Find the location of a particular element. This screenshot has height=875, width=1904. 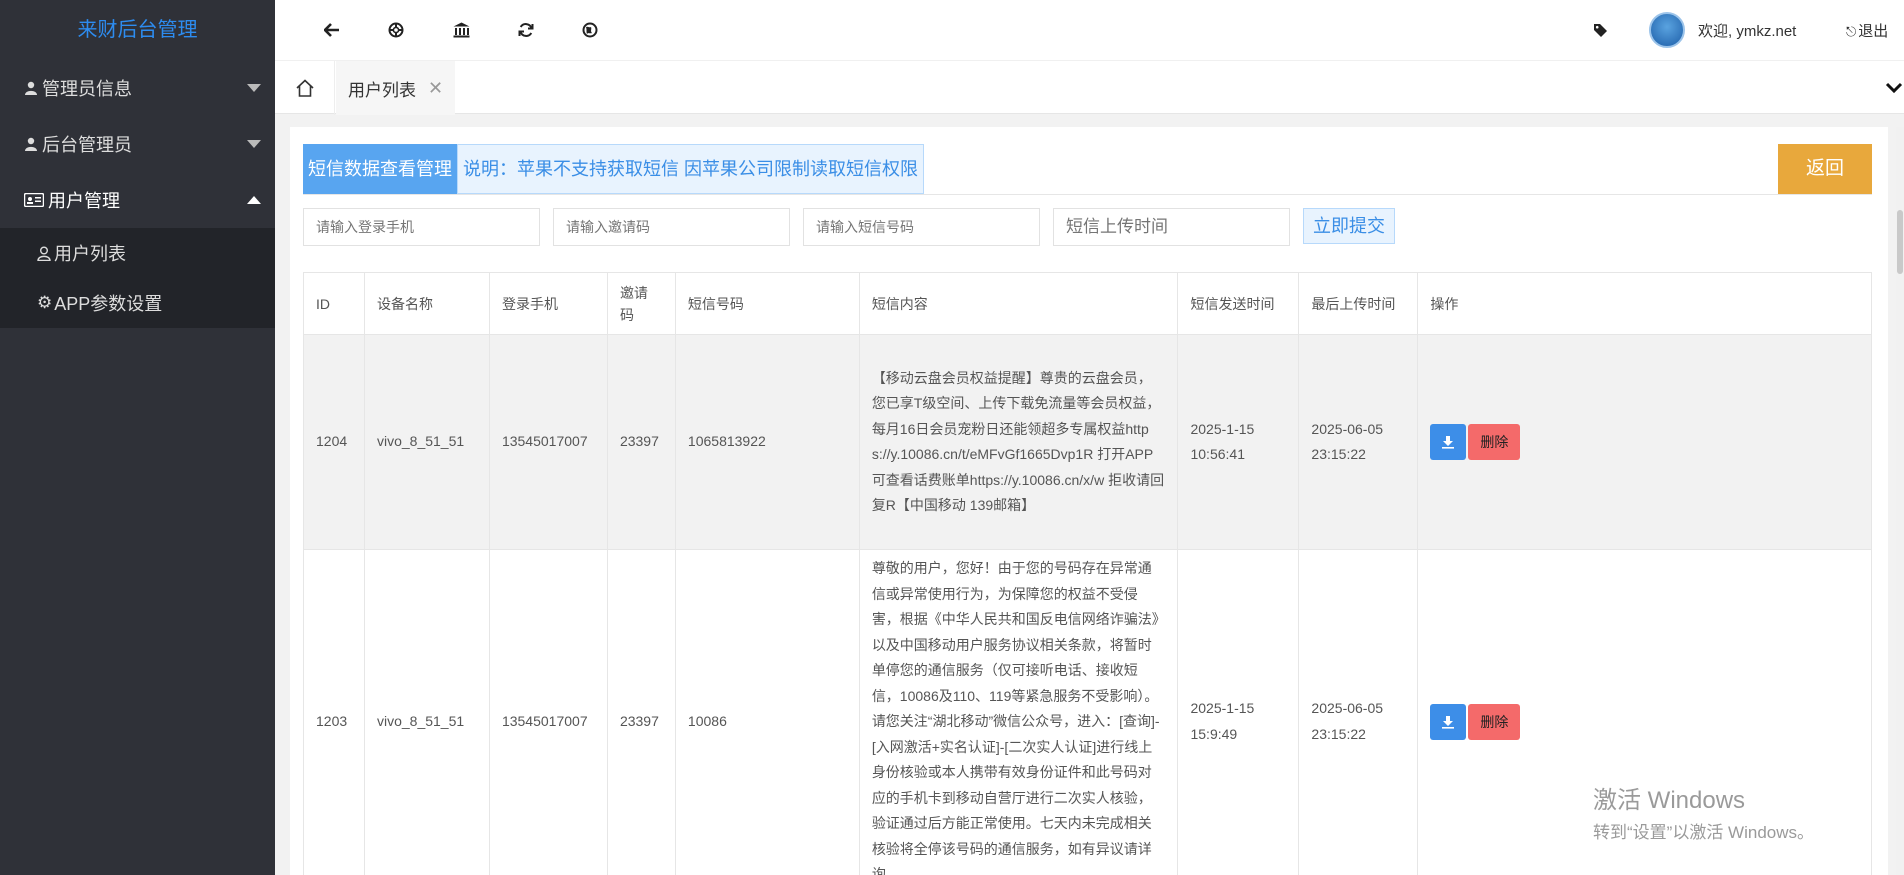

phone-filter-input is located at coordinates (421, 227).